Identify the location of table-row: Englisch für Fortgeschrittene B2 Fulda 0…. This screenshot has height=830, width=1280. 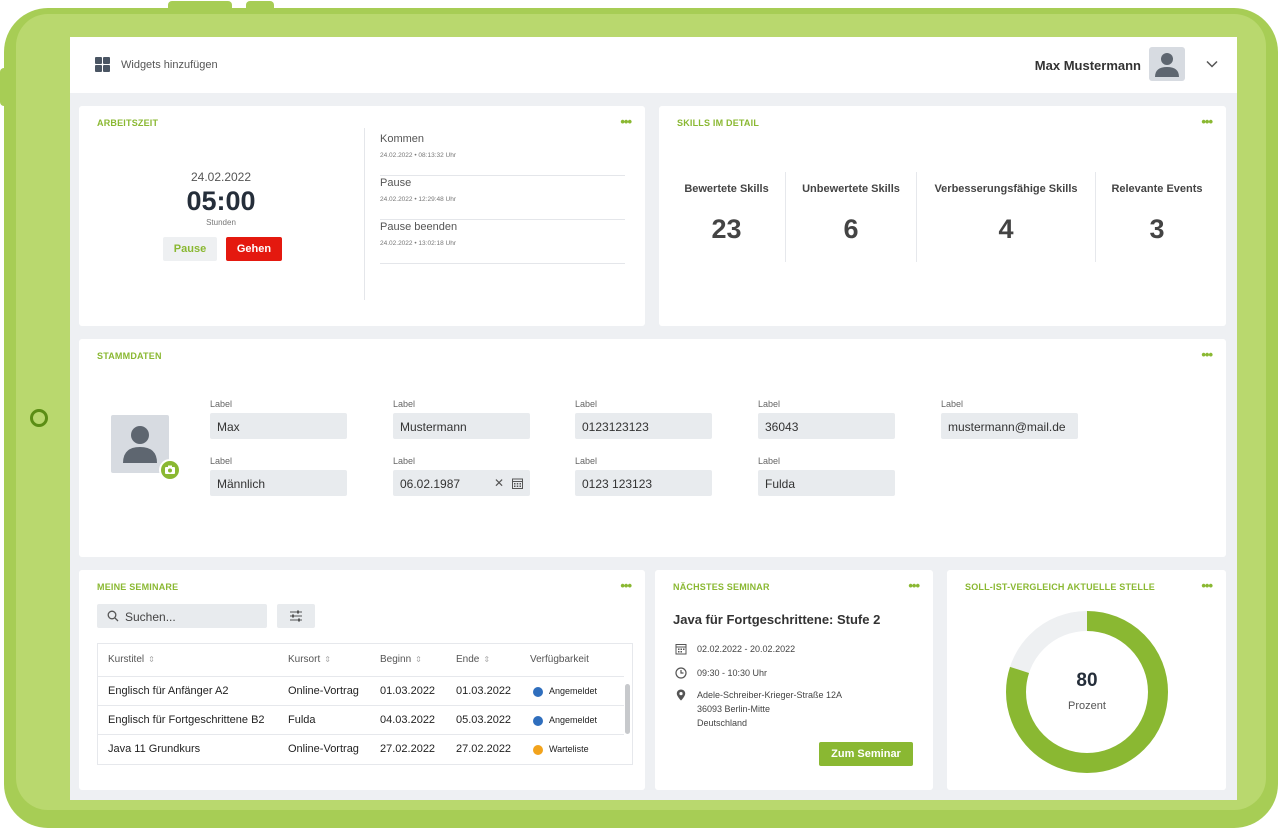
(361, 719).